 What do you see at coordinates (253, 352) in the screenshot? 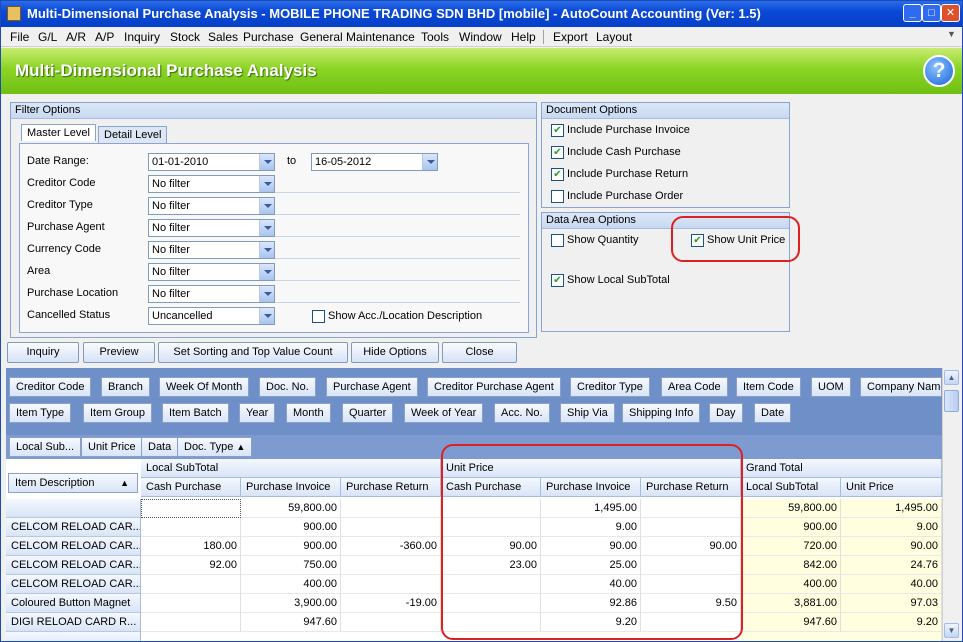
I see `set-sorting-button: Set Sorting and Top Value Count` at bounding box center [253, 352].